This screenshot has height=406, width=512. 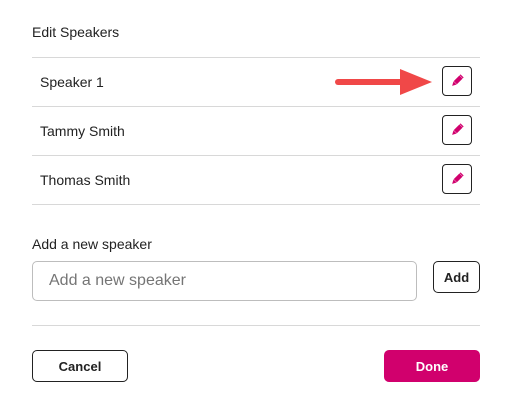 What do you see at coordinates (224, 281) in the screenshot?
I see `new-speaker-input` at bounding box center [224, 281].